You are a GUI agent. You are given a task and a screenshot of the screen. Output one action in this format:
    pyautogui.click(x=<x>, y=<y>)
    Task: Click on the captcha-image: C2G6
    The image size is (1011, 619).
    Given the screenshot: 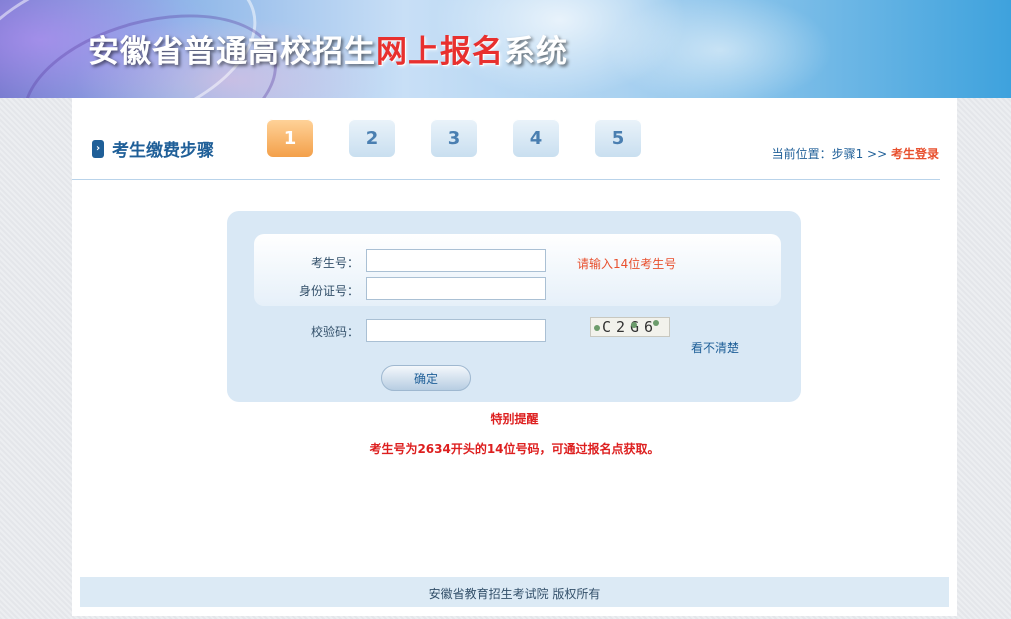 What is the action you would take?
    pyautogui.click(x=630, y=327)
    